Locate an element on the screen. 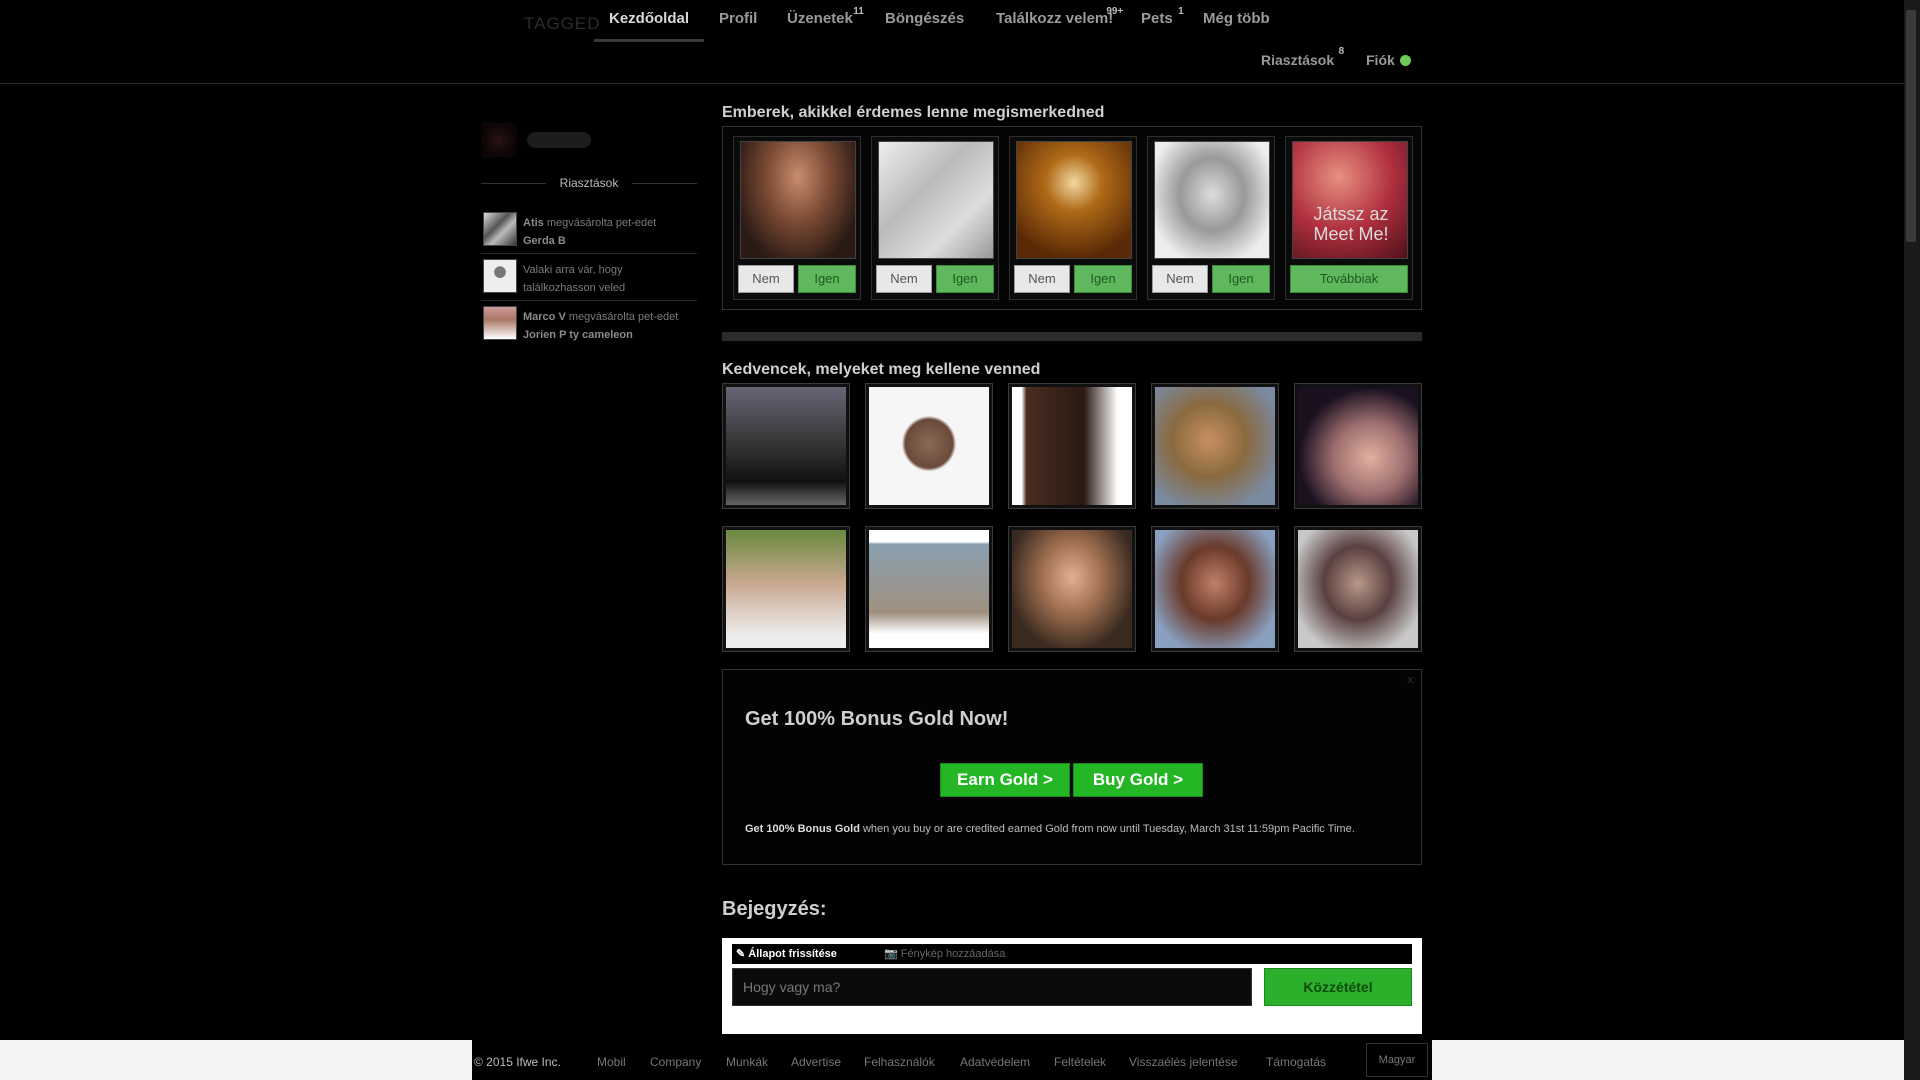 The width and height of the screenshot is (1920, 1080). status-input: Hogy vagy ma? is located at coordinates (992, 987).